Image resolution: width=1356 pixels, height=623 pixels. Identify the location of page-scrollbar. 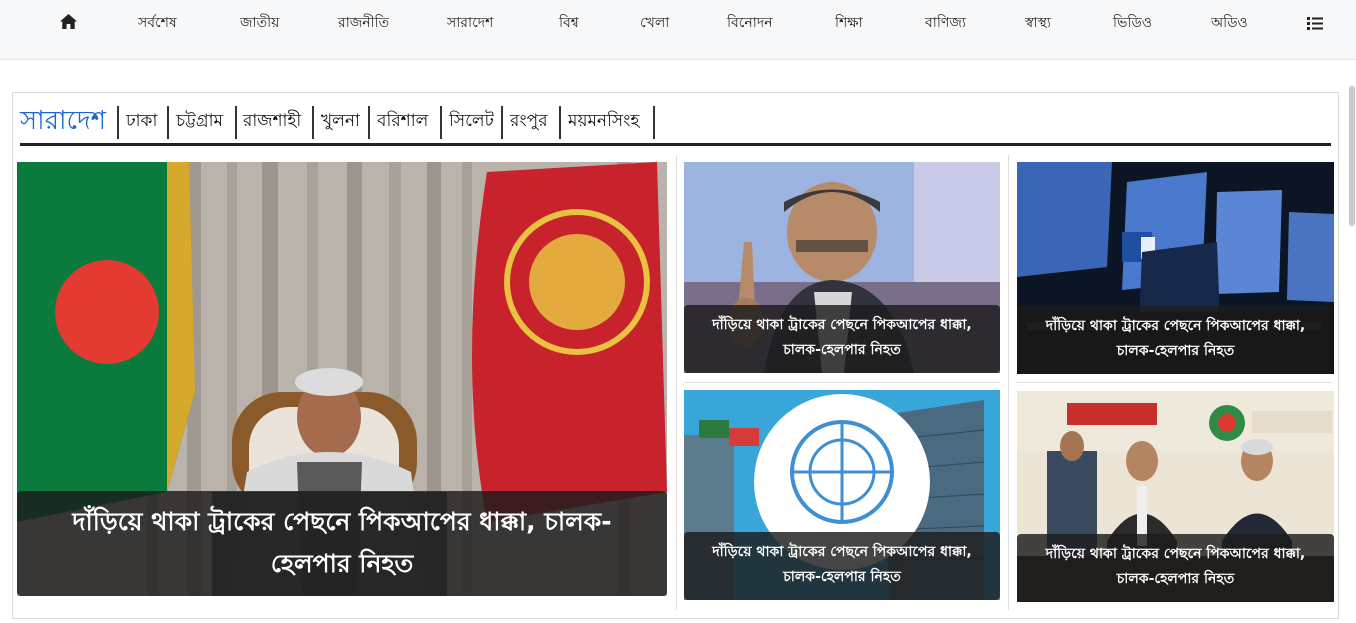
(1352, 331).